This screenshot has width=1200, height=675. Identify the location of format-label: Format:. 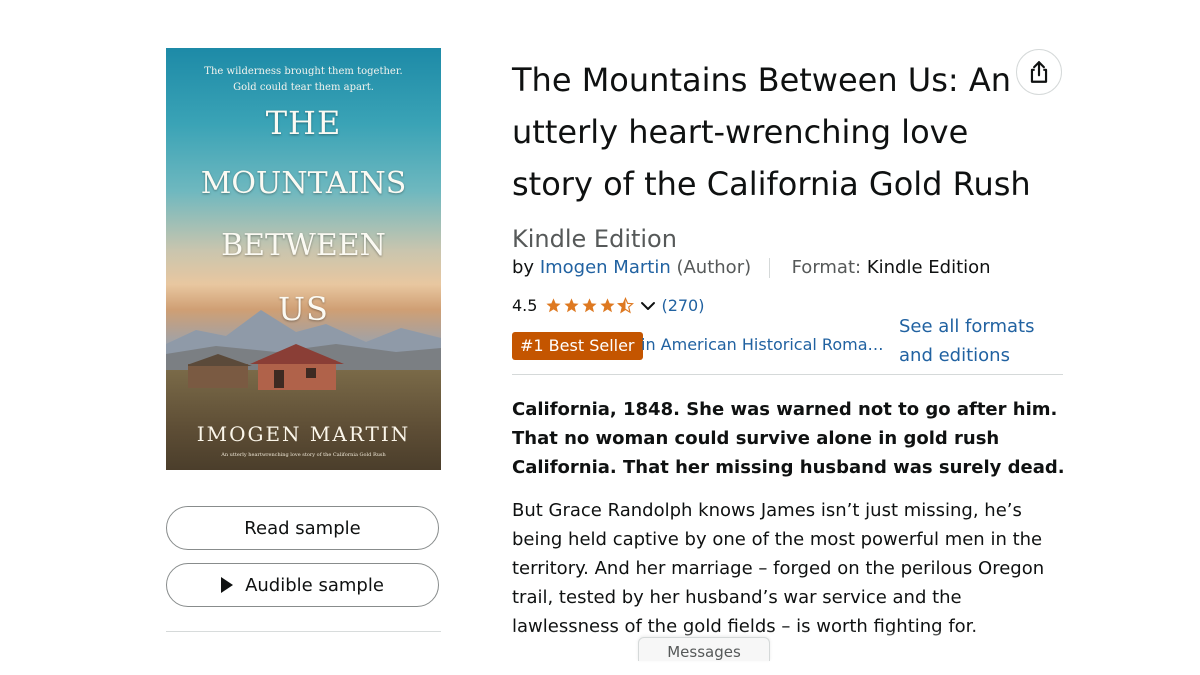
(826, 267).